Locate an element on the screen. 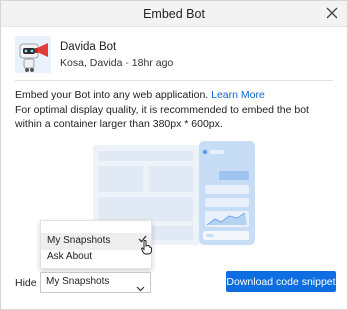 This screenshot has height=310, width=348. menu-option-ask-about: Ask About is located at coordinates (96, 257).